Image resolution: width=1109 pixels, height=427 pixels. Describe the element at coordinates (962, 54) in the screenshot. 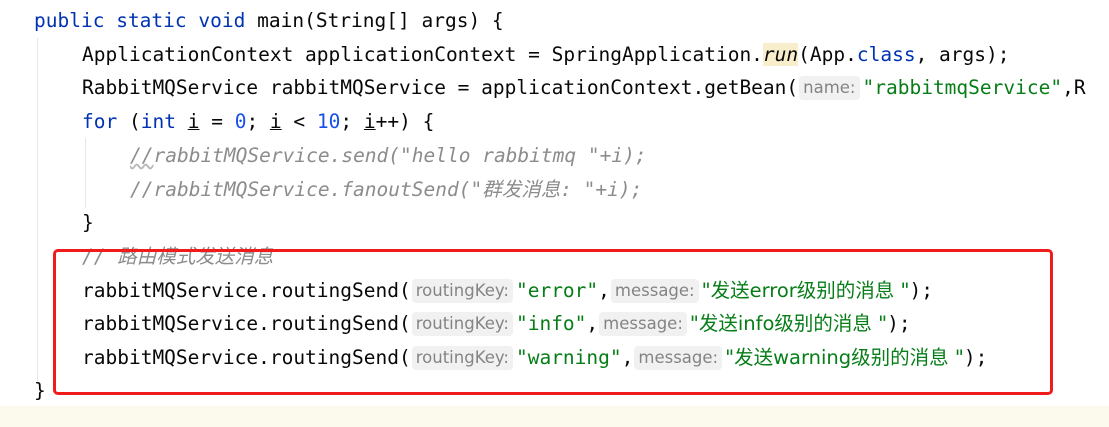

I see `code-text: , args);` at that location.